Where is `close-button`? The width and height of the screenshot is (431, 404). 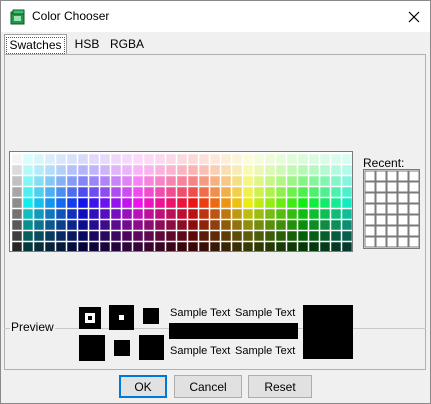 close-button is located at coordinates (414, 16).